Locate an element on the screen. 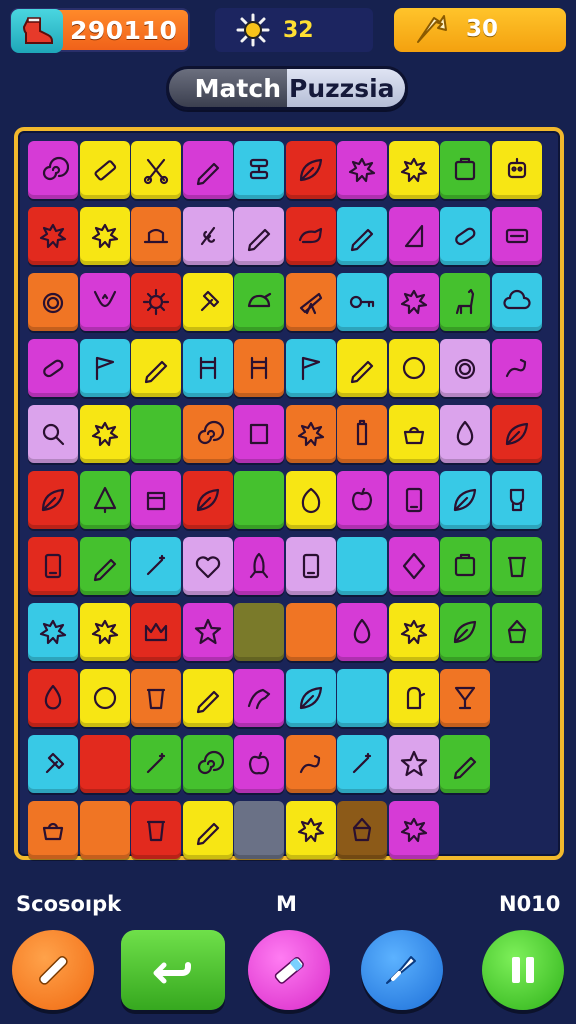 This screenshot has width=576, height=1024. marker-button is located at coordinates (289, 970).